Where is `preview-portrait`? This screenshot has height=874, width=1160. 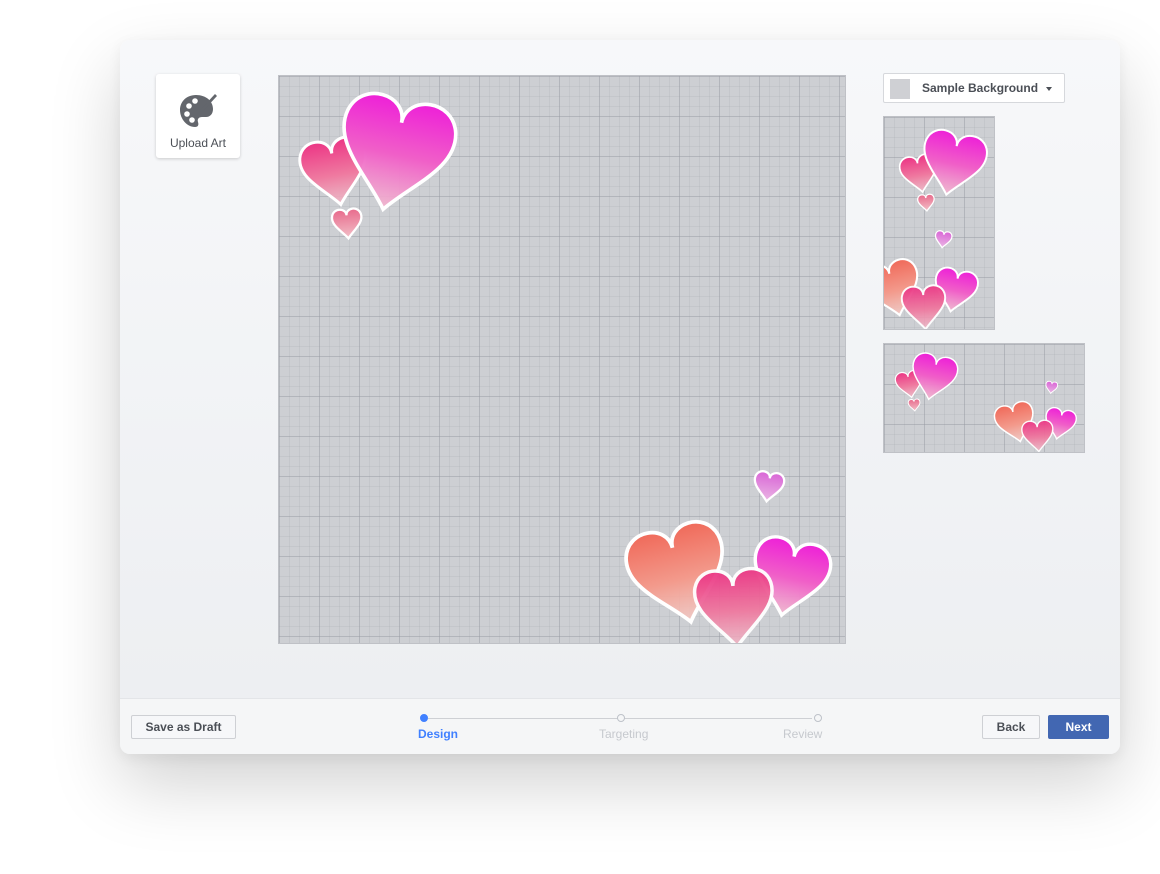
preview-portrait is located at coordinates (939, 223).